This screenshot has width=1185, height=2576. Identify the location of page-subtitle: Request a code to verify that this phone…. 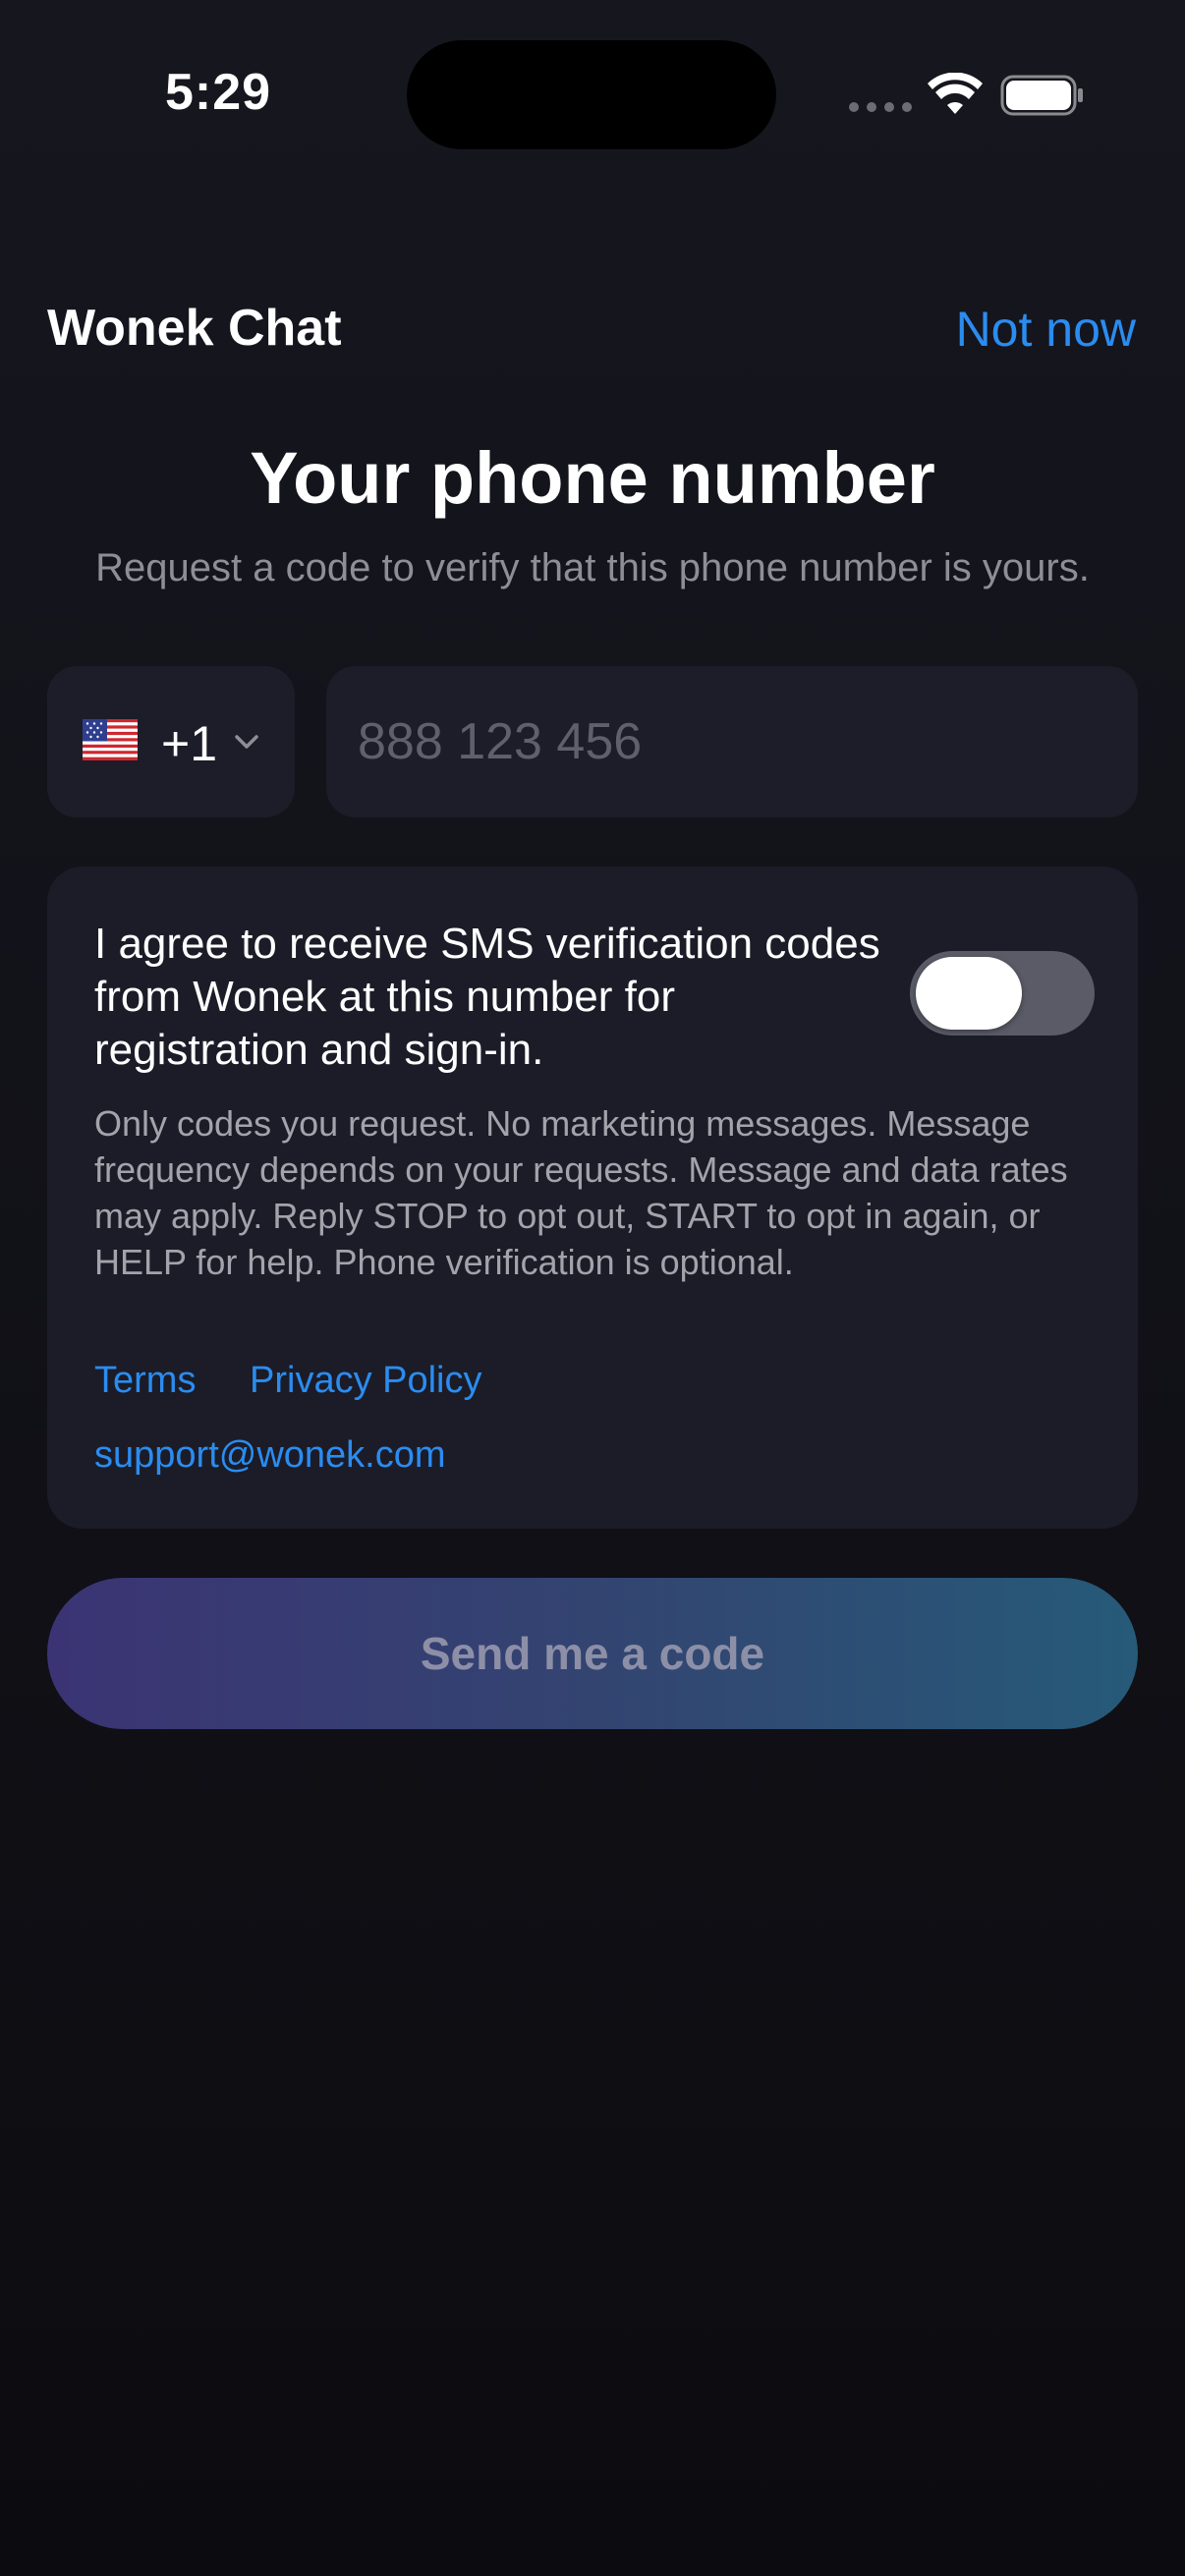
(592, 567).